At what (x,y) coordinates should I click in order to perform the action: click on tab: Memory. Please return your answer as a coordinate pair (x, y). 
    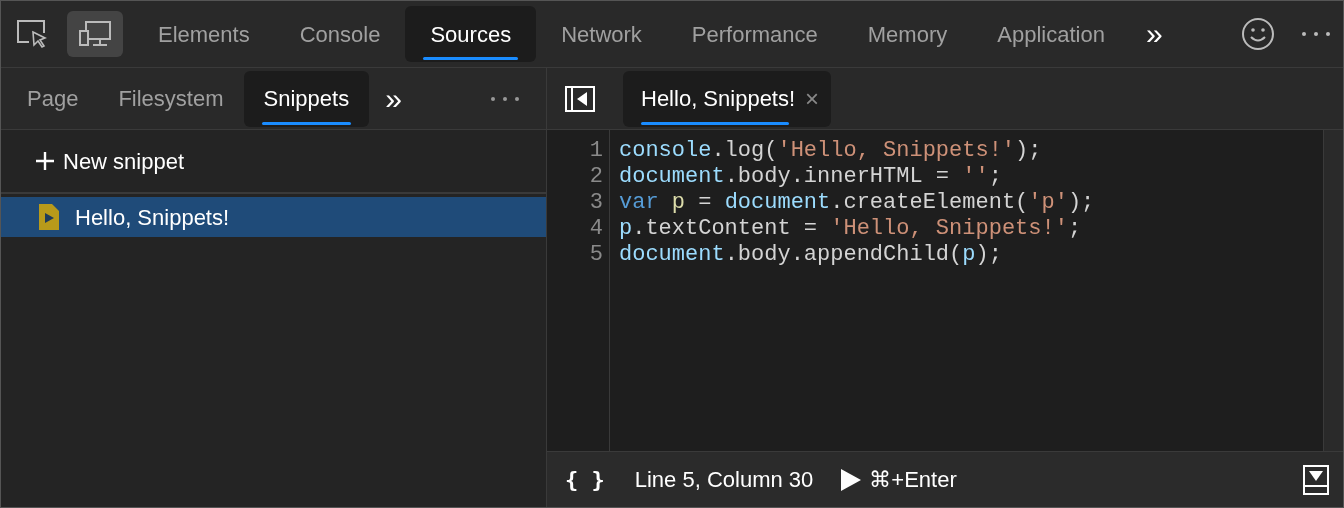
    Looking at the image, I should click on (907, 34).